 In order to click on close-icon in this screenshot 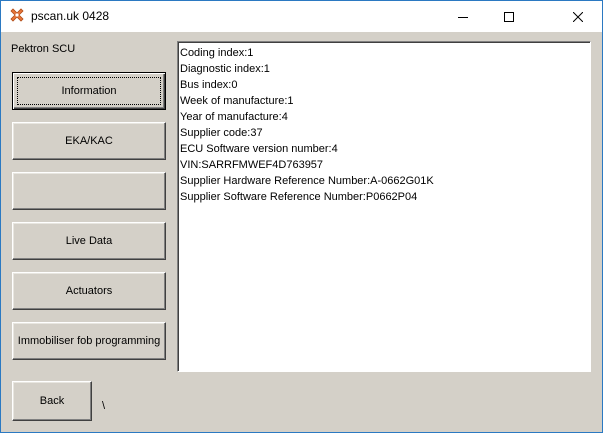, I will do `click(578, 16)`.